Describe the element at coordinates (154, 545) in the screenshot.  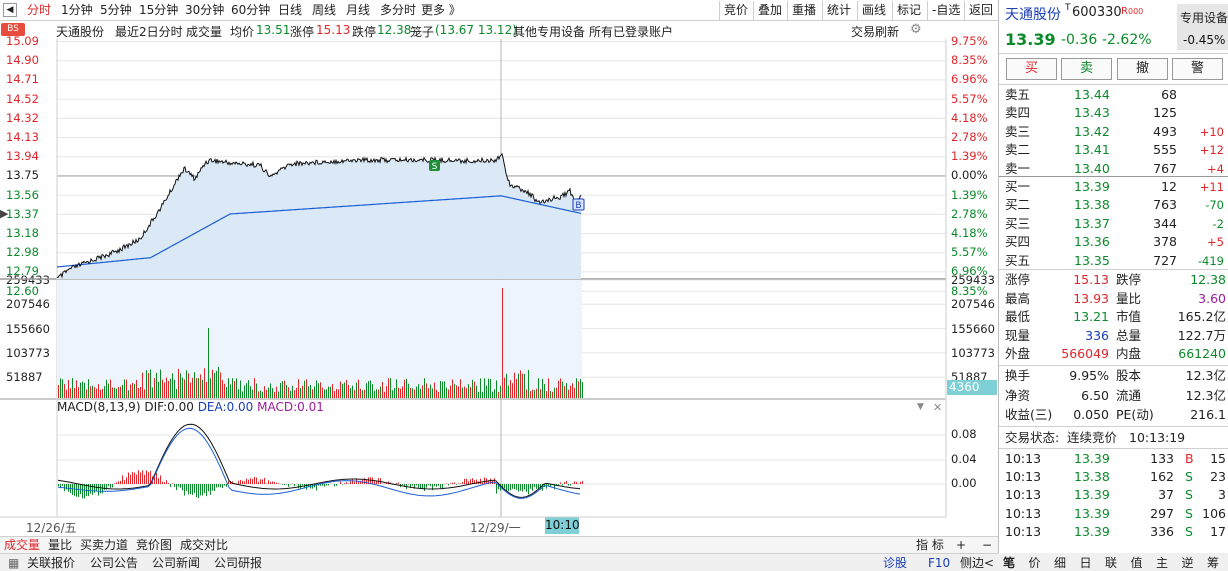
I see `tab-auction-chart: 竞价图` at that location.